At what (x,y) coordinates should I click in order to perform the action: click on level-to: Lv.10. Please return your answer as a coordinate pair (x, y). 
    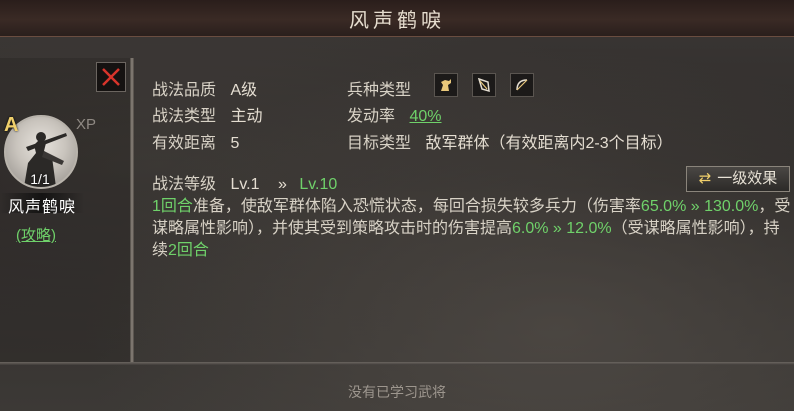
    Looking at the image, I should click on (318, 184).